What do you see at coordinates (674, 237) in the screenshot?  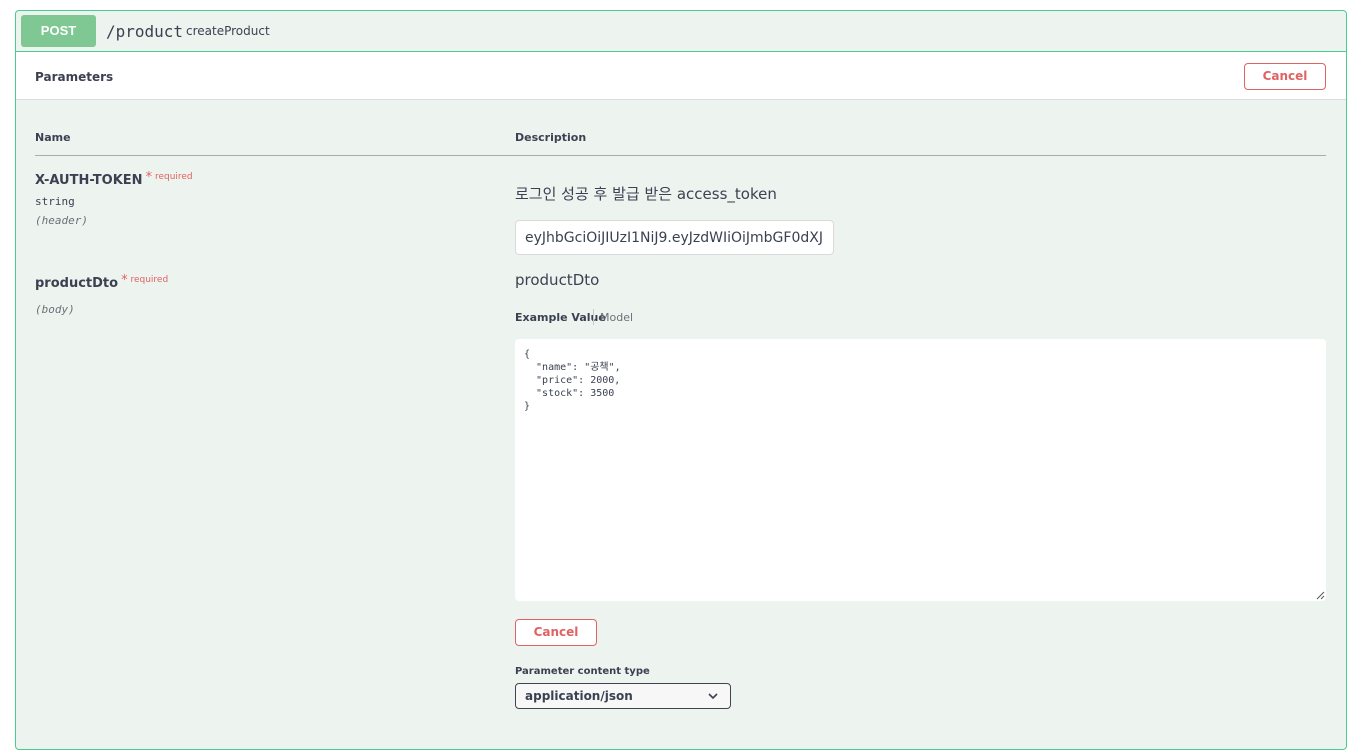 I see `auth-token-input` at bounding box center [674, 237].